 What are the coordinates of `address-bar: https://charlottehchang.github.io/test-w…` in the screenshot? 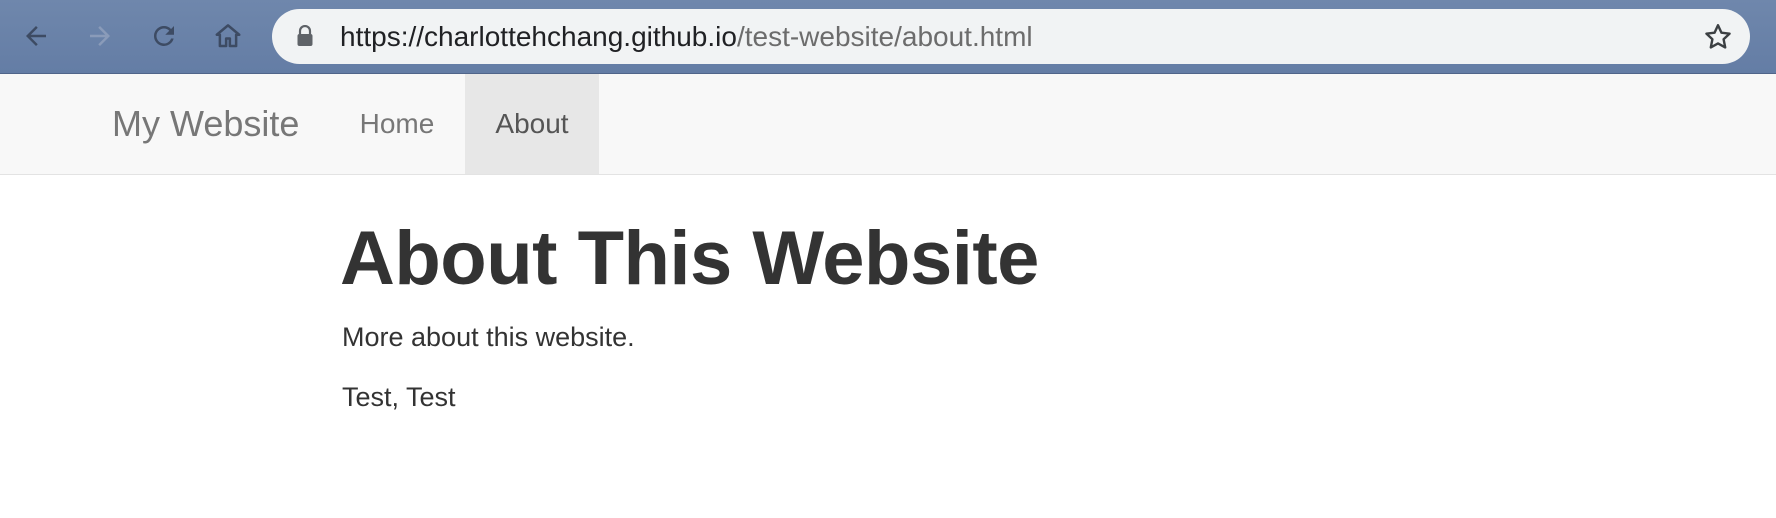 It's located at (1011, 36).